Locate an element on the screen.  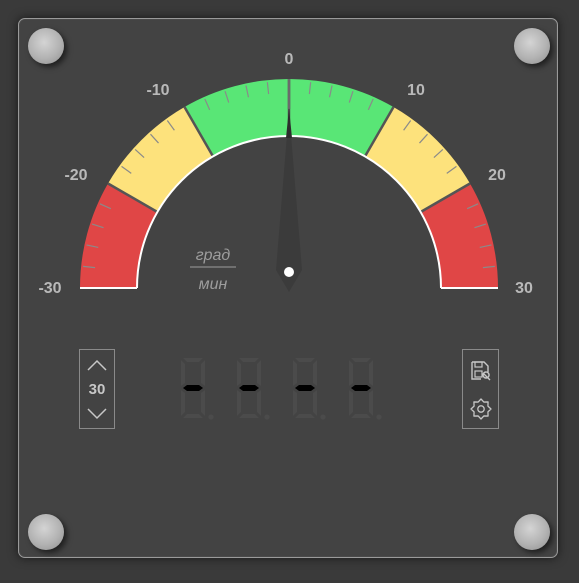
chevron-up-icon is located at coordinates (97, 365).